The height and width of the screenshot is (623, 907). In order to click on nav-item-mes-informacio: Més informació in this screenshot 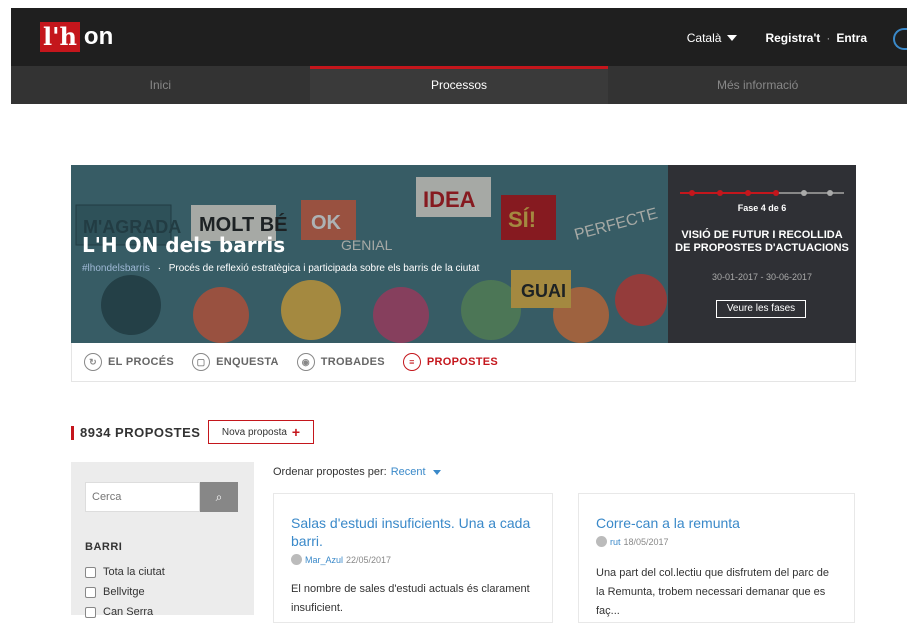, I will do `click(757, 85)`.